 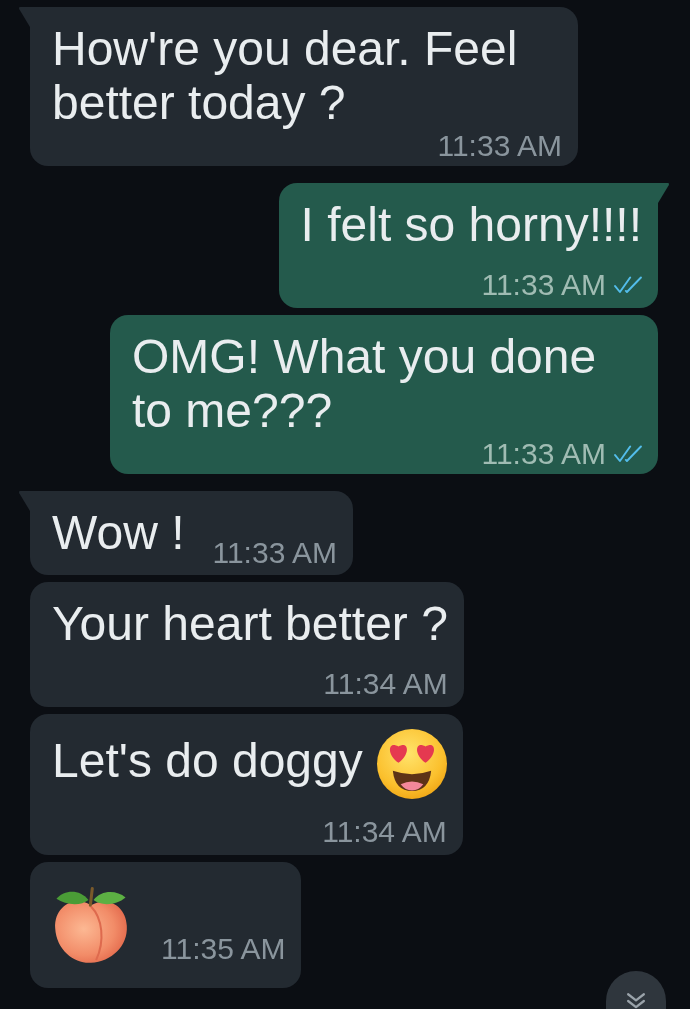 I want to click on scroll-down-button, so click(x=636, y=990).